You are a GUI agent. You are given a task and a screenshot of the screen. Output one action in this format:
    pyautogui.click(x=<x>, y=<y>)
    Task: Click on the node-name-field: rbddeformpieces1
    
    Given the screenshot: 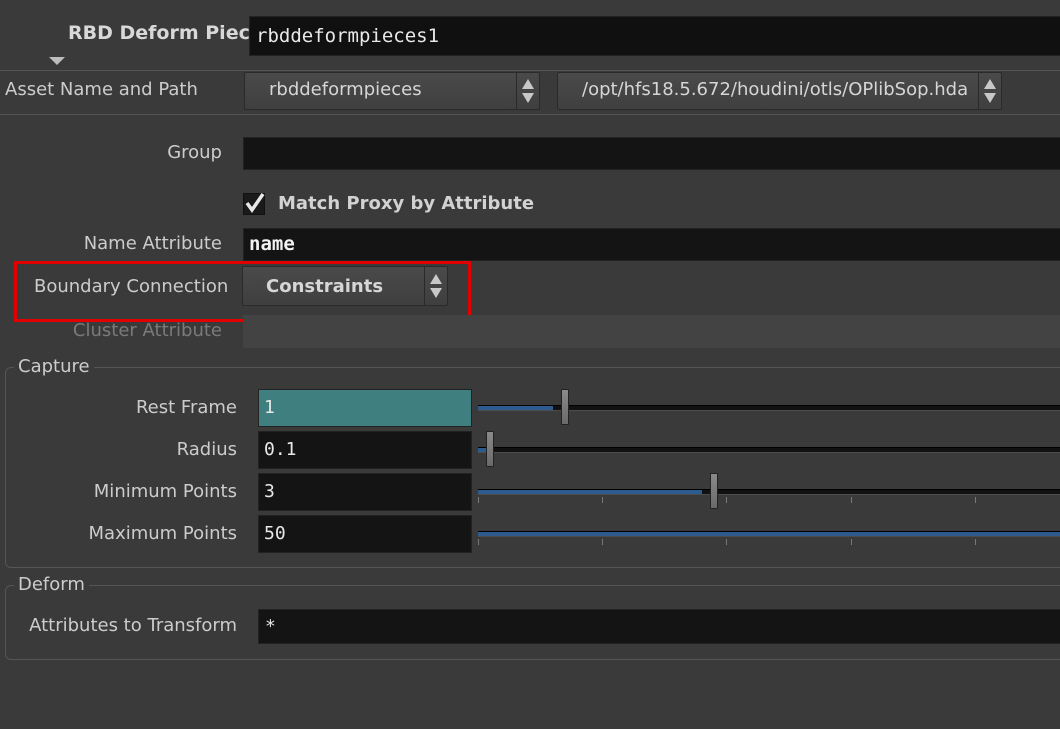 What is the action you would take?
    pyautogui.click(x=654, y=36)
    